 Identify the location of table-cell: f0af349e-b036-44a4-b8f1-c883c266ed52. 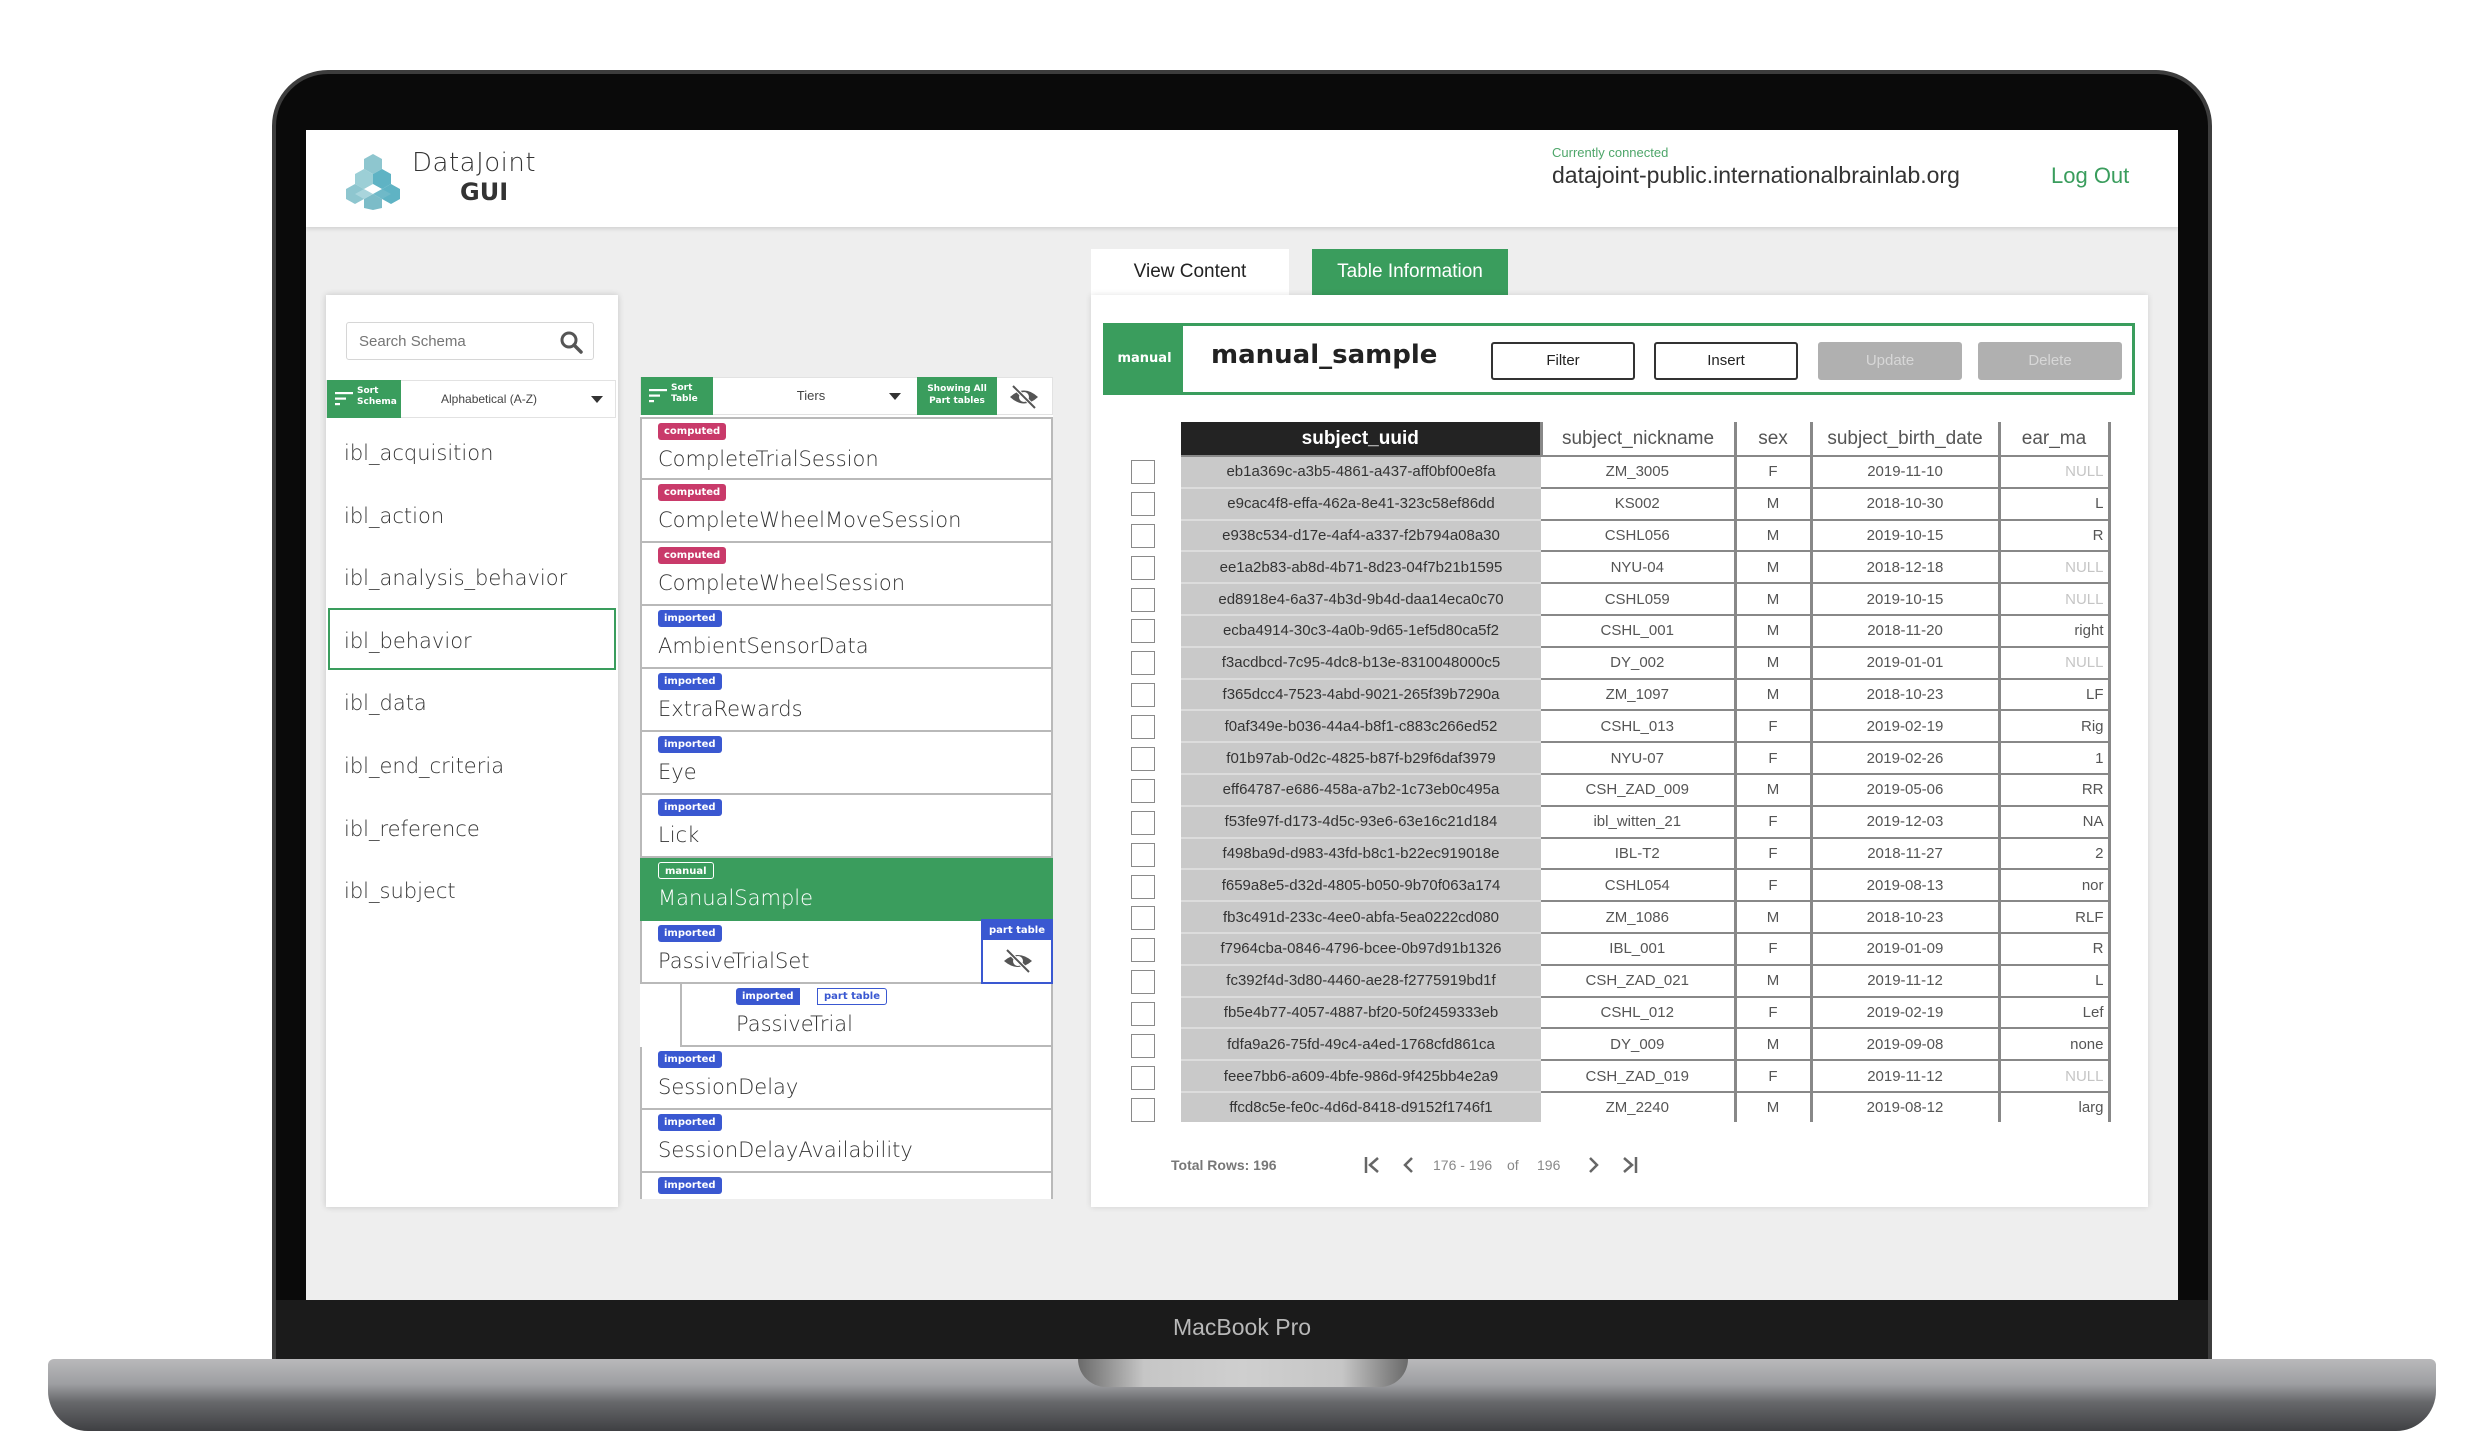
(1361, 727).